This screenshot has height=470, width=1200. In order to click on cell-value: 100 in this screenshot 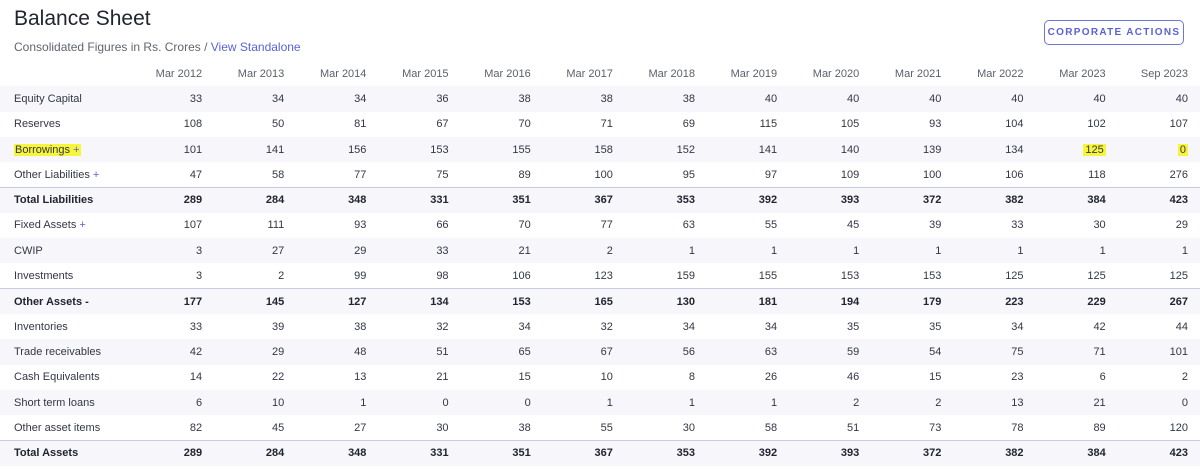, I will do `click(603, 174)`.